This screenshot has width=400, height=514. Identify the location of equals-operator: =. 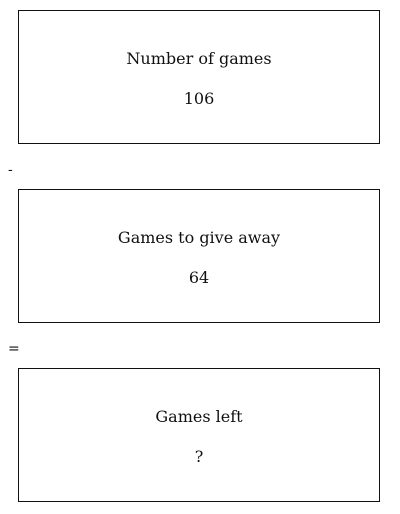
(14, 349).